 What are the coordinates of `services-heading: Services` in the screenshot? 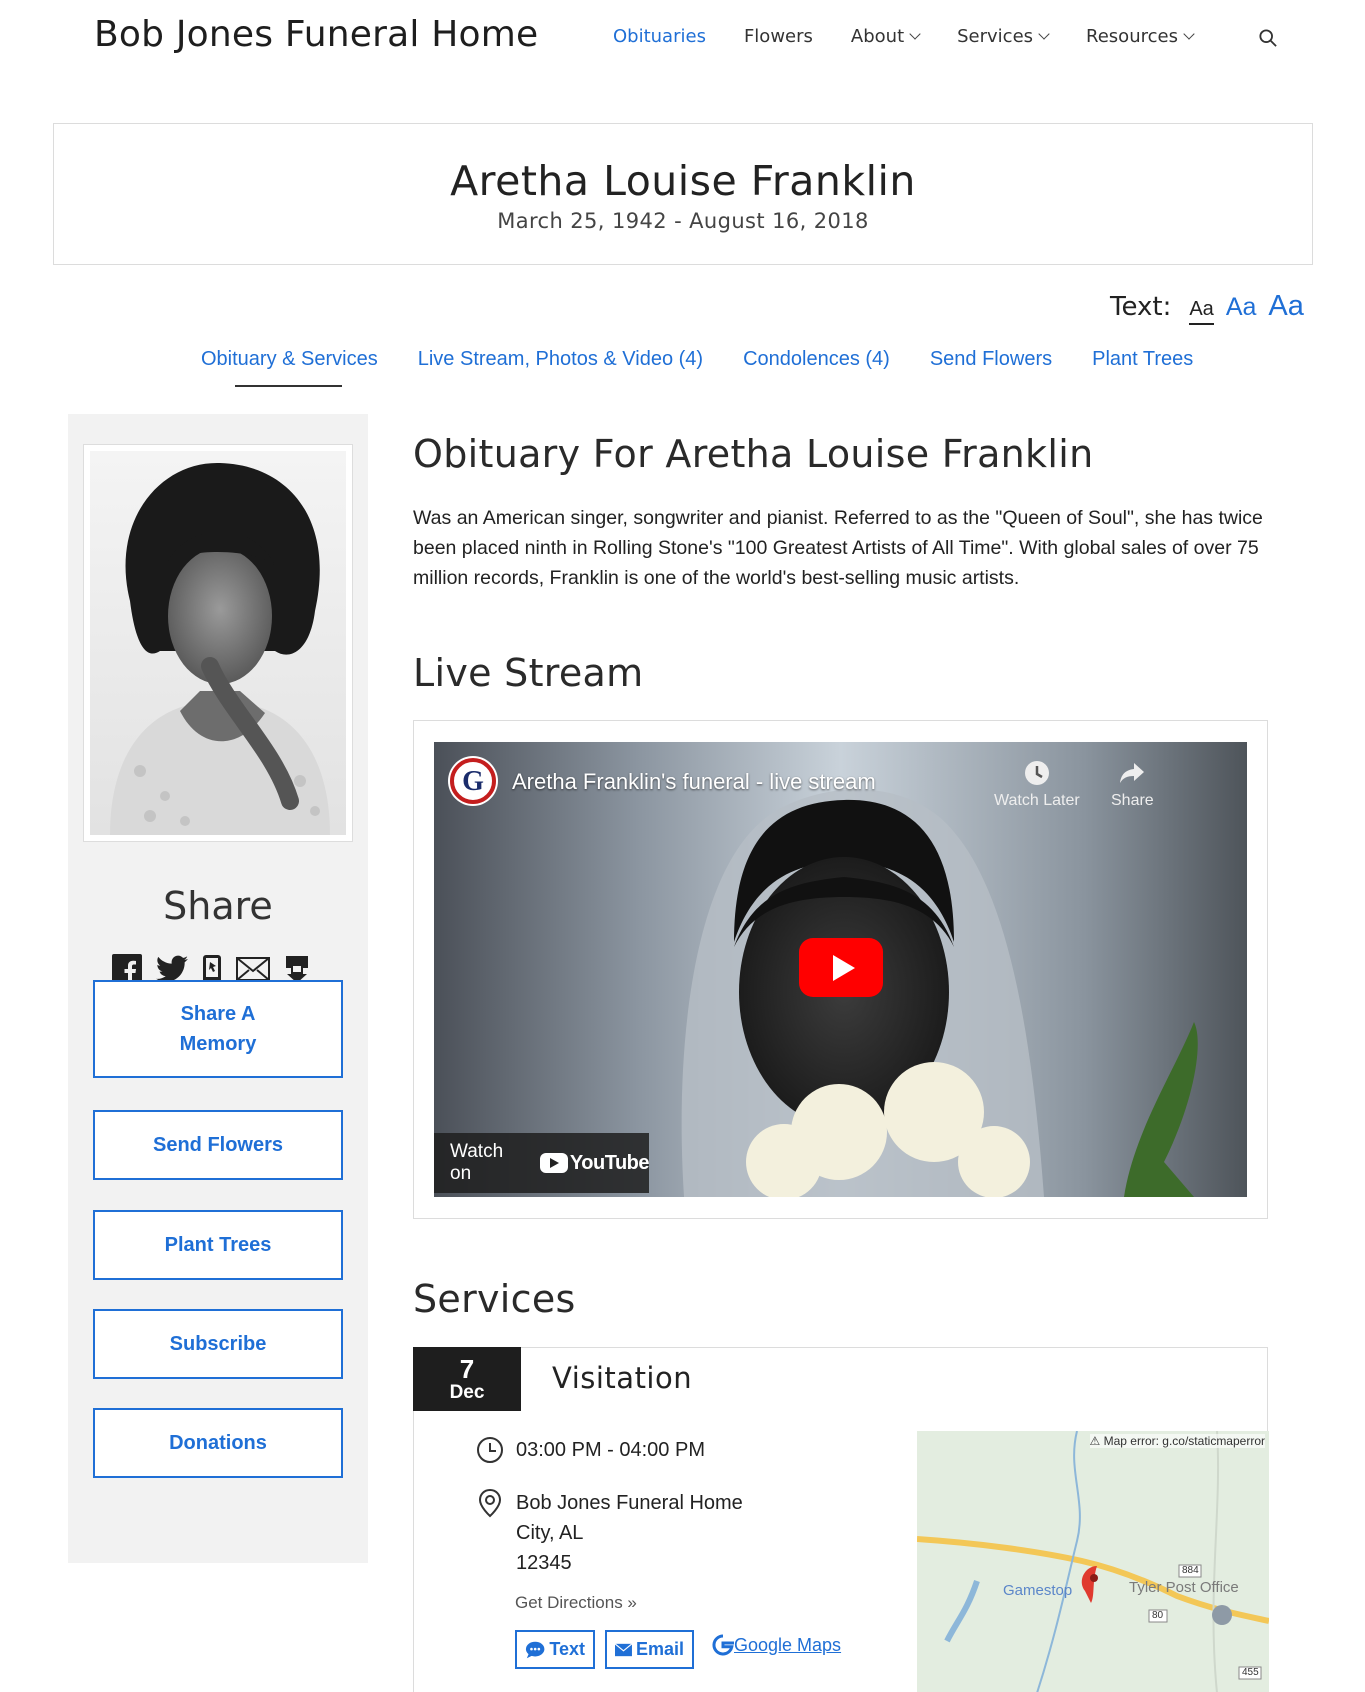 It's located at (494, 1299).